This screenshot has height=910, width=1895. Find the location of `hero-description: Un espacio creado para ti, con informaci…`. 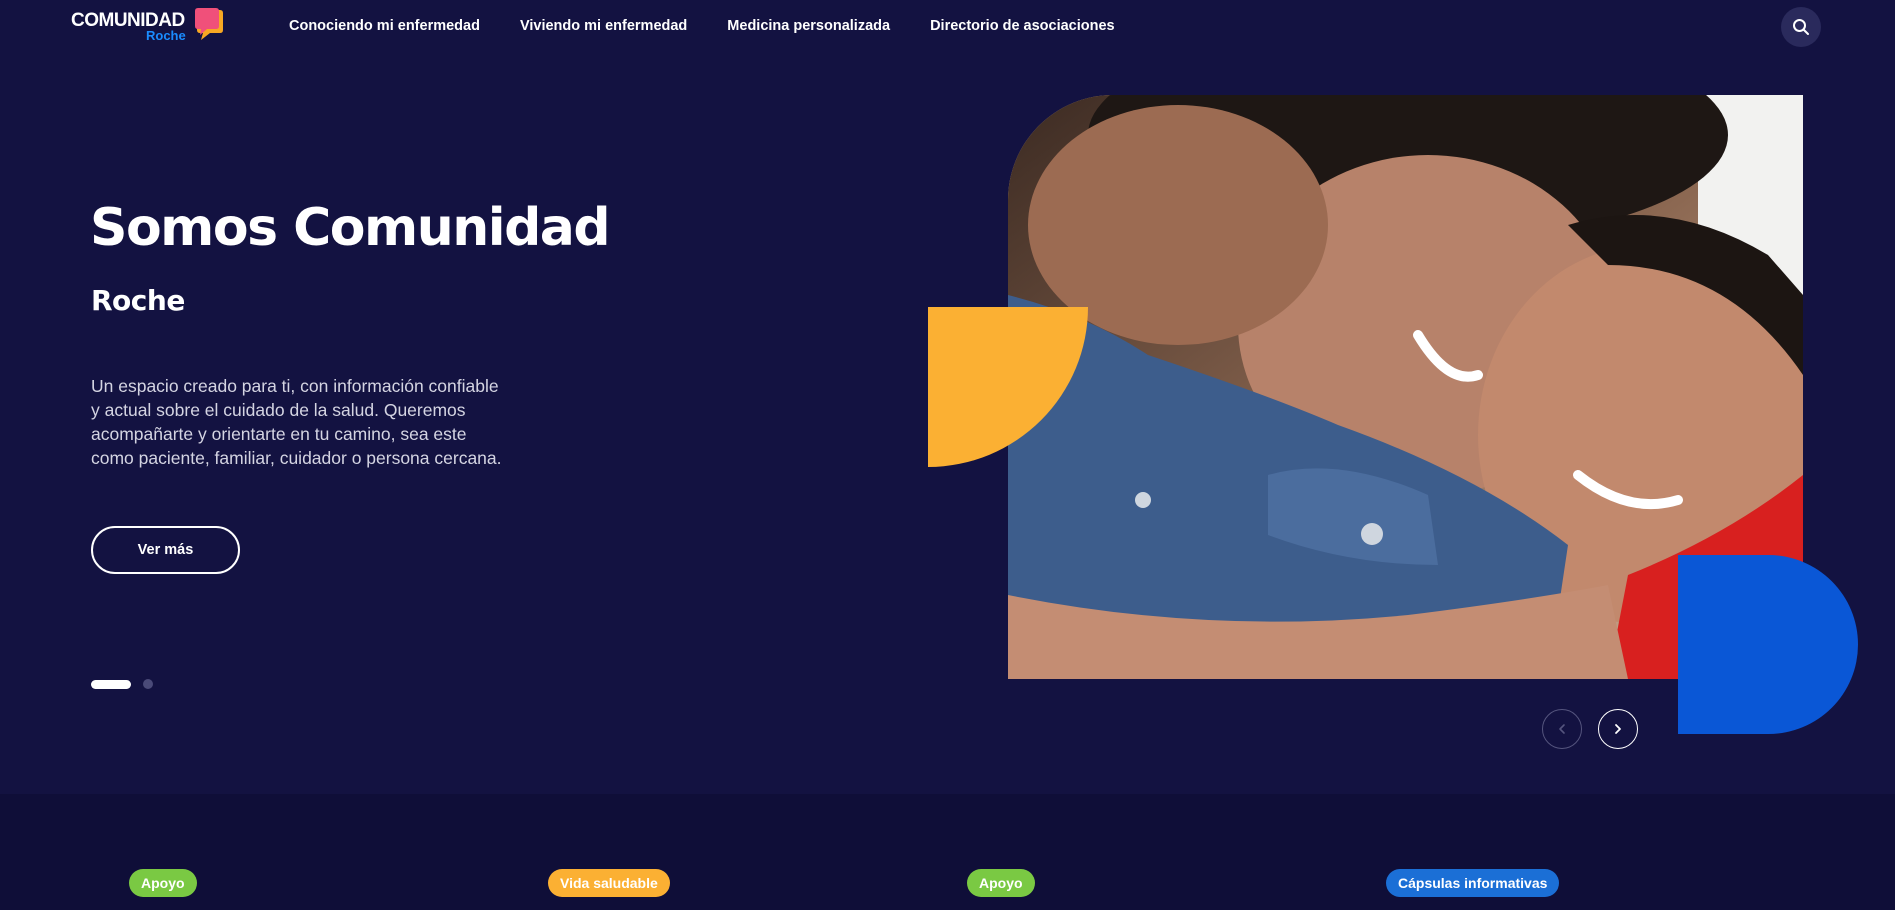

hero-description: Un espacio creado para ti, con informaci… is located at coordinates (296, 422).